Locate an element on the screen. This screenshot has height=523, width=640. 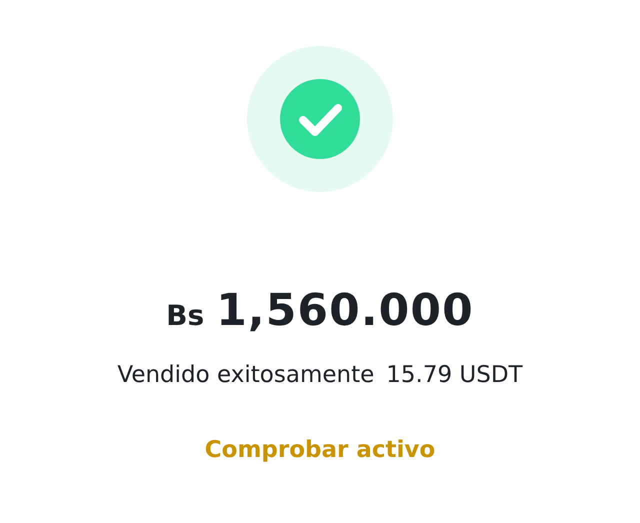
crypto-amount: 15.79 USDT is located at coordinates (454, 375).